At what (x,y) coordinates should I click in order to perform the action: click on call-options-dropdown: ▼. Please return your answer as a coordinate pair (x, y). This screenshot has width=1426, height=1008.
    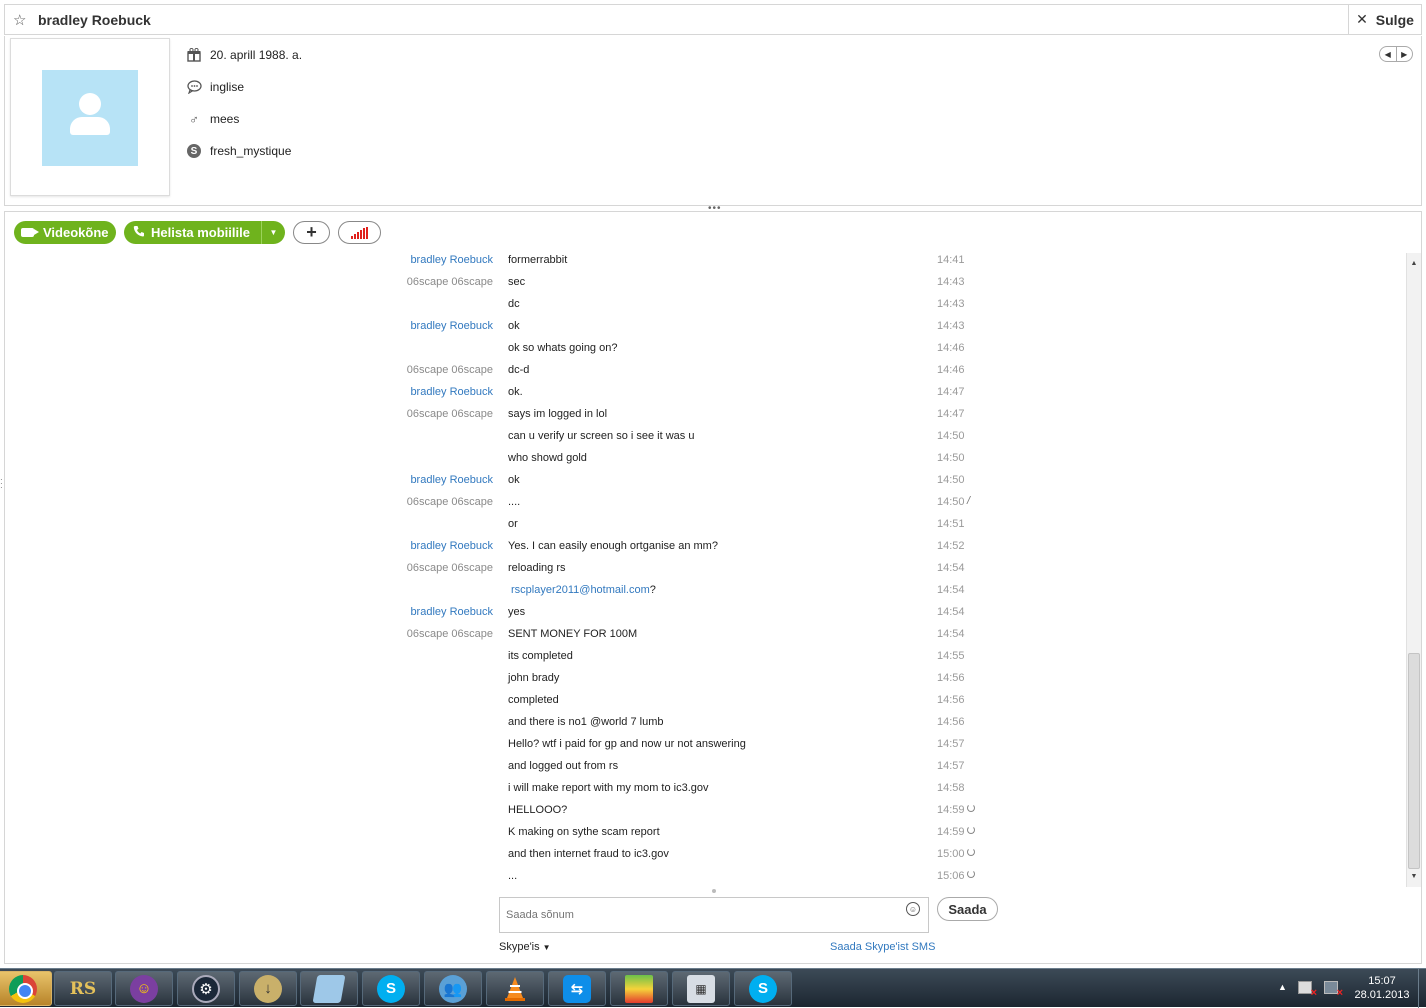
    Looking at the image, I should click on (273, 232).